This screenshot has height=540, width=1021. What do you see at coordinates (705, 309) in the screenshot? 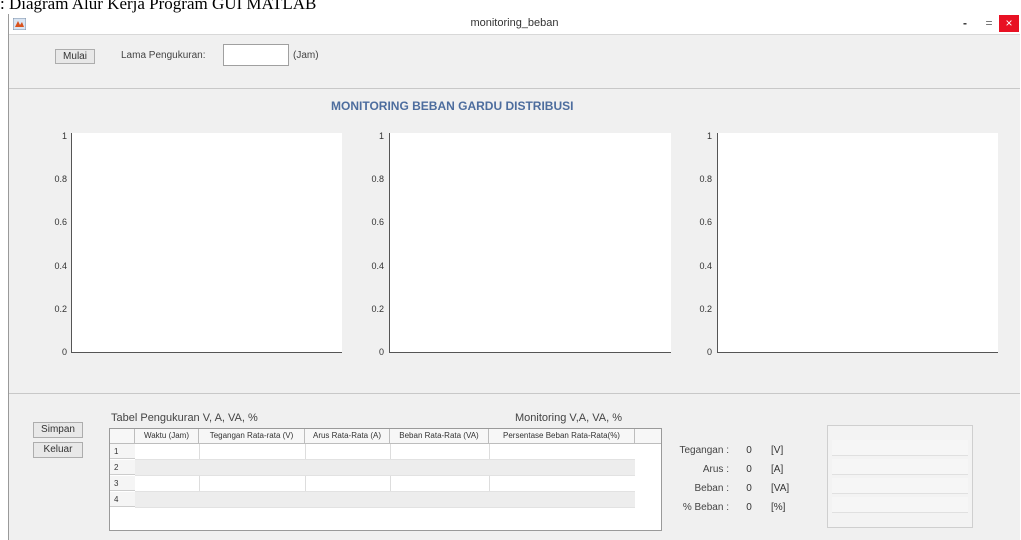
I see `axes-3-ytick: 0.2` at bounding box center [705, 309].